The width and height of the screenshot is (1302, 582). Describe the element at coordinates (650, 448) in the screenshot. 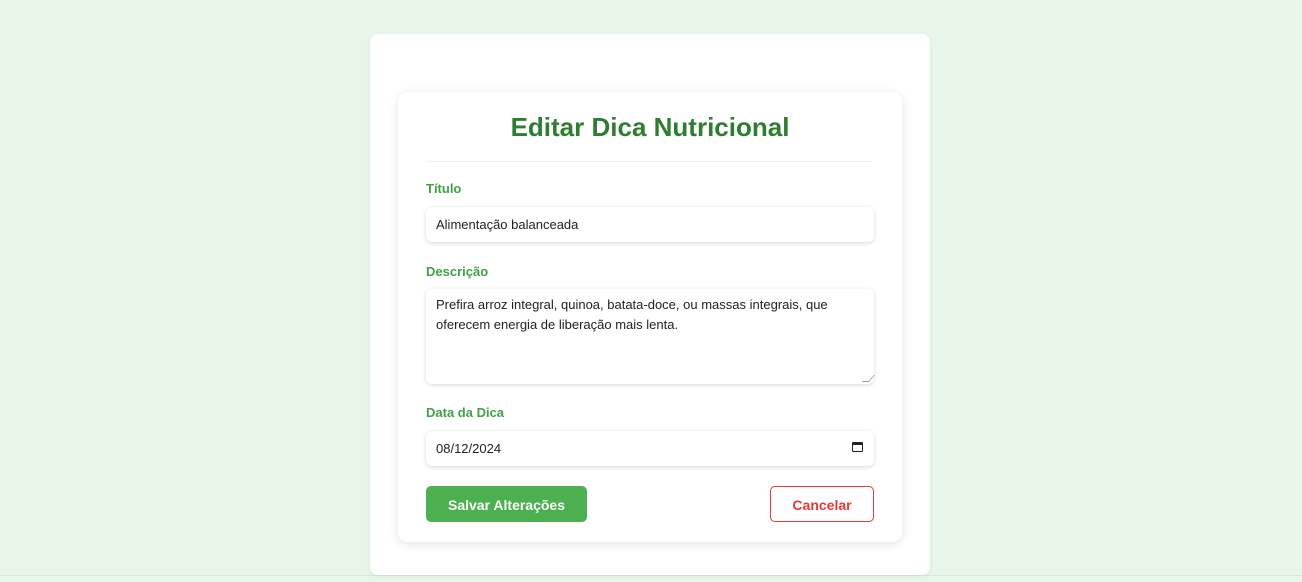

I see `data-input: 08/12/2024` at that location.